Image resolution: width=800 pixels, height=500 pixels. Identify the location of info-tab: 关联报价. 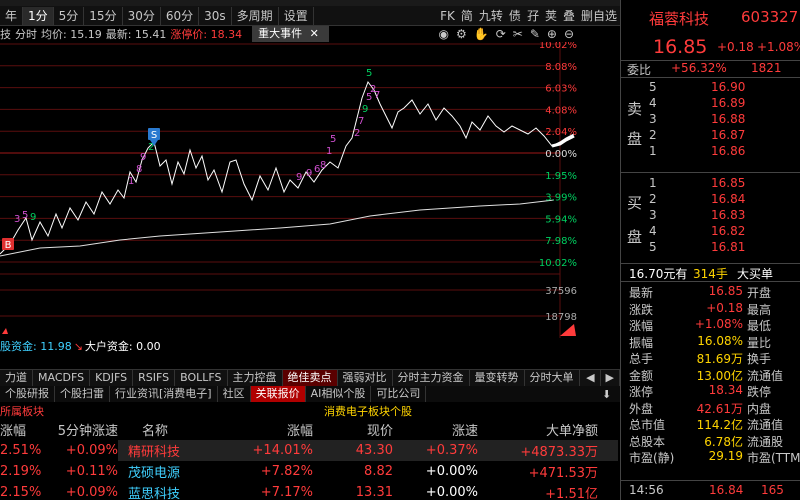
(278, 394).